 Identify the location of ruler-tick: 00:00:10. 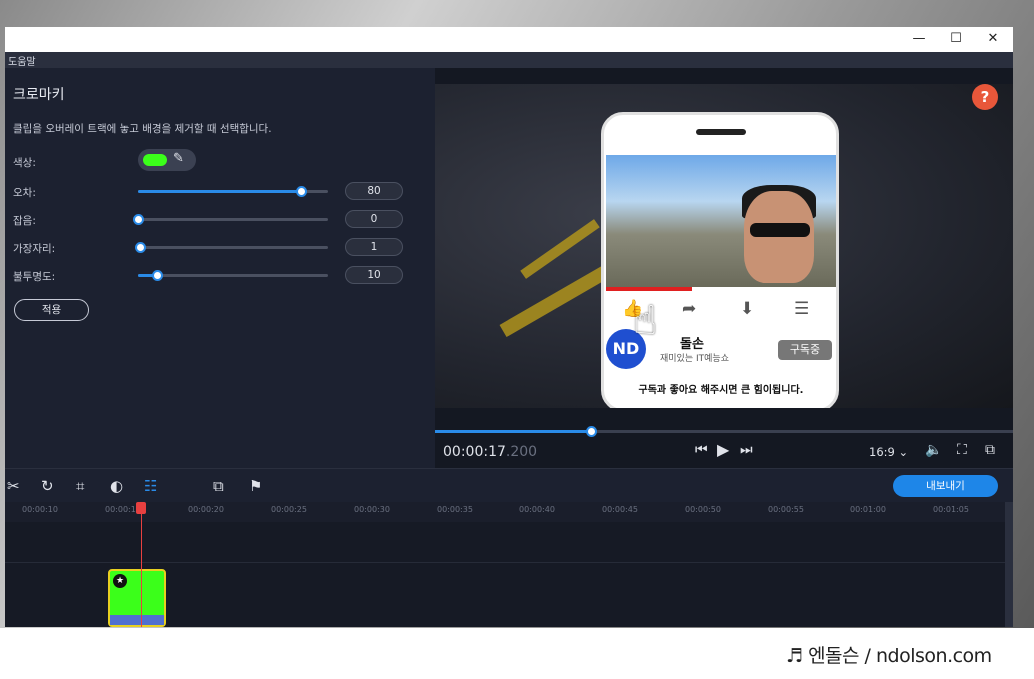
(40, 509).